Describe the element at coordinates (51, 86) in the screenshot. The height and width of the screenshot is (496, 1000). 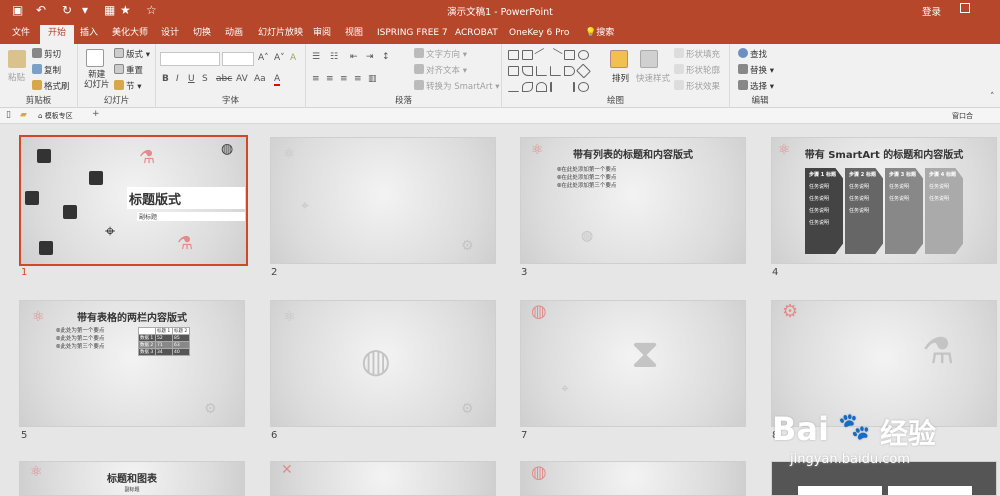
I see `format-painter-button: 格式刷` at that location.